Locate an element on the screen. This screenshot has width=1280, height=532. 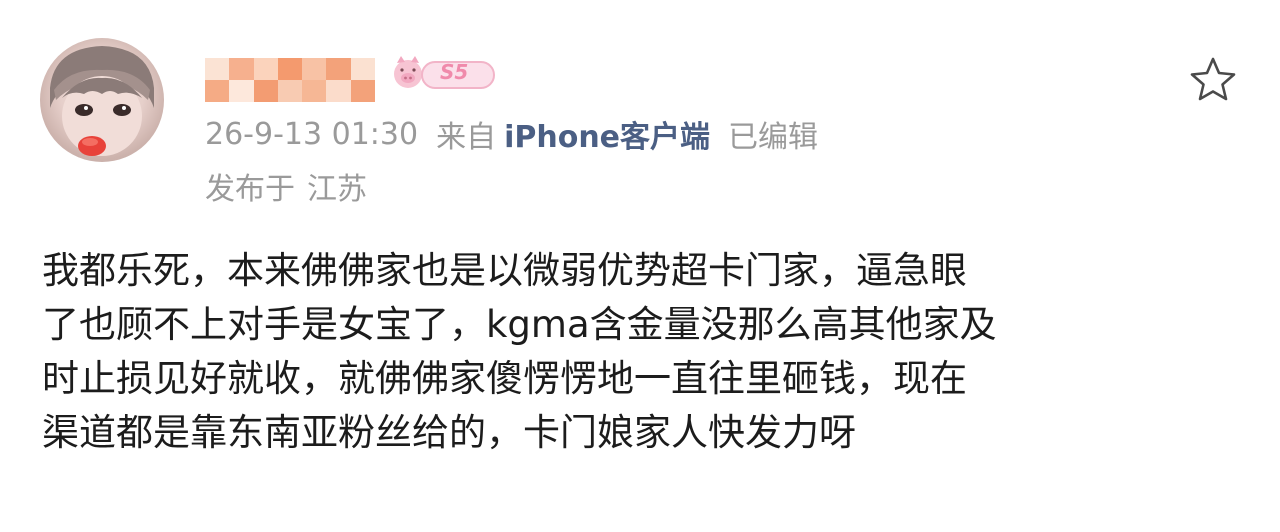
post-timestamp: 26-9-13 01:30 is located at coordinates (312, 134).